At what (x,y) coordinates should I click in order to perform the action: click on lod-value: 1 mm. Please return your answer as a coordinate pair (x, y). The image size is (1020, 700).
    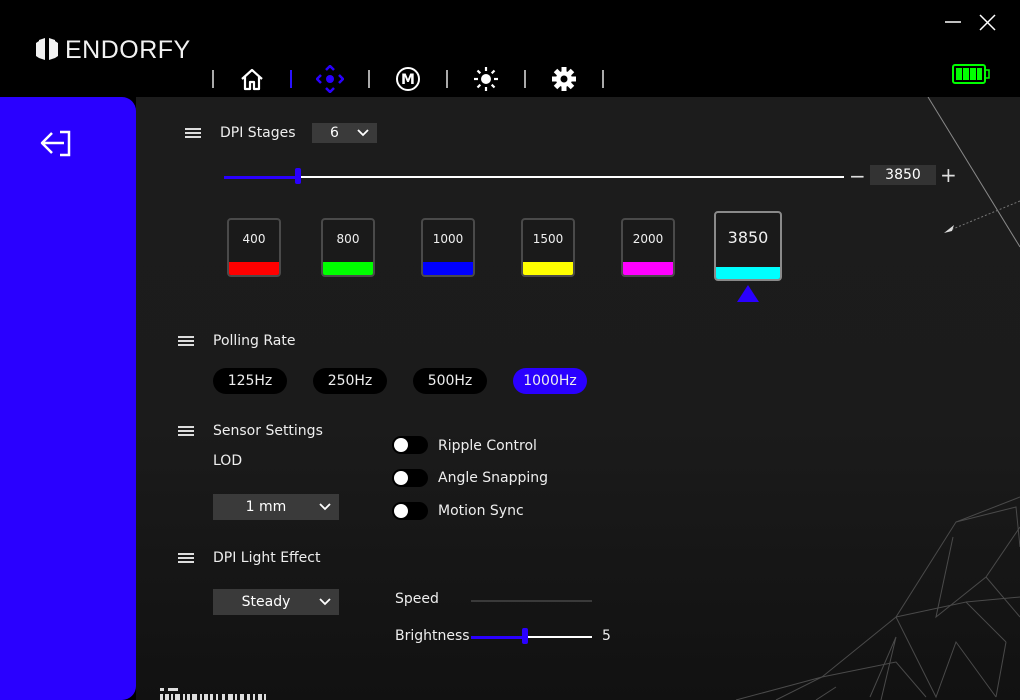
    Looking at the image, I should click on (266, 507).